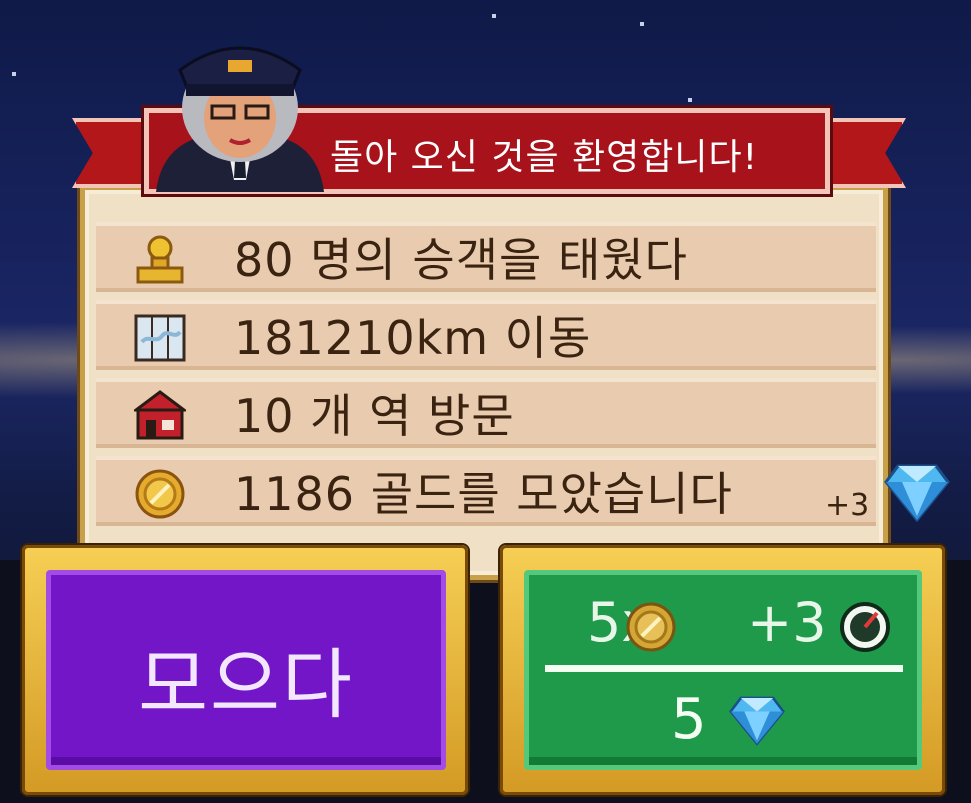 The width and height of the screenshot is (971, 803). I want to click on collect-button: 모으다, so click(246, 670).